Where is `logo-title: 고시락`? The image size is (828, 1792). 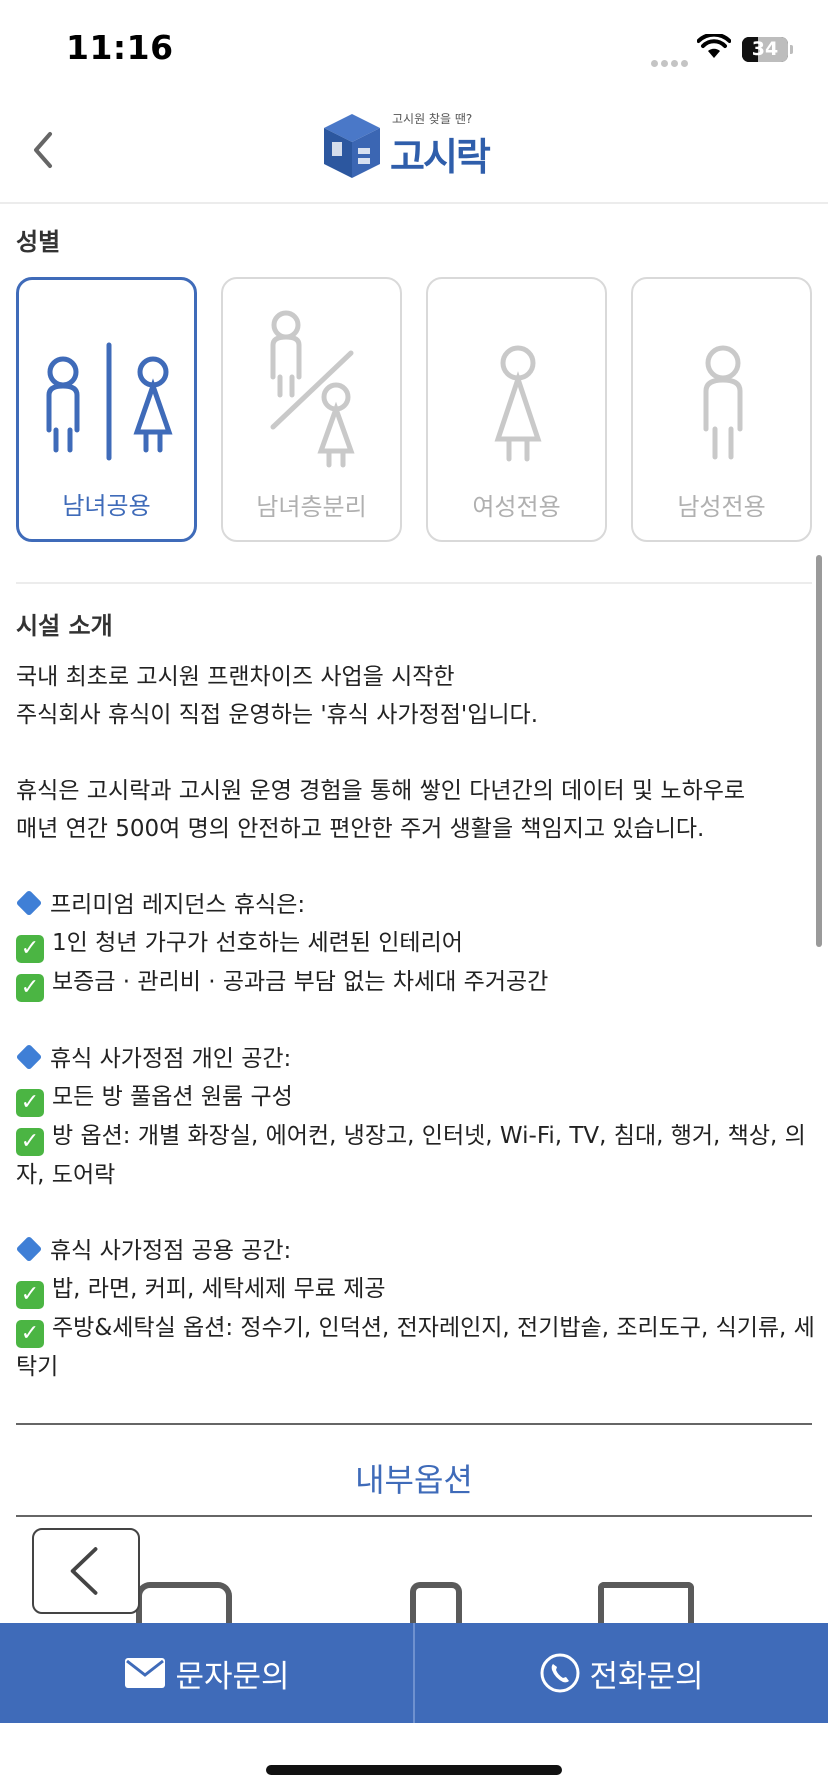 logo-title: 고시락 is located at coordinates (440, 157).